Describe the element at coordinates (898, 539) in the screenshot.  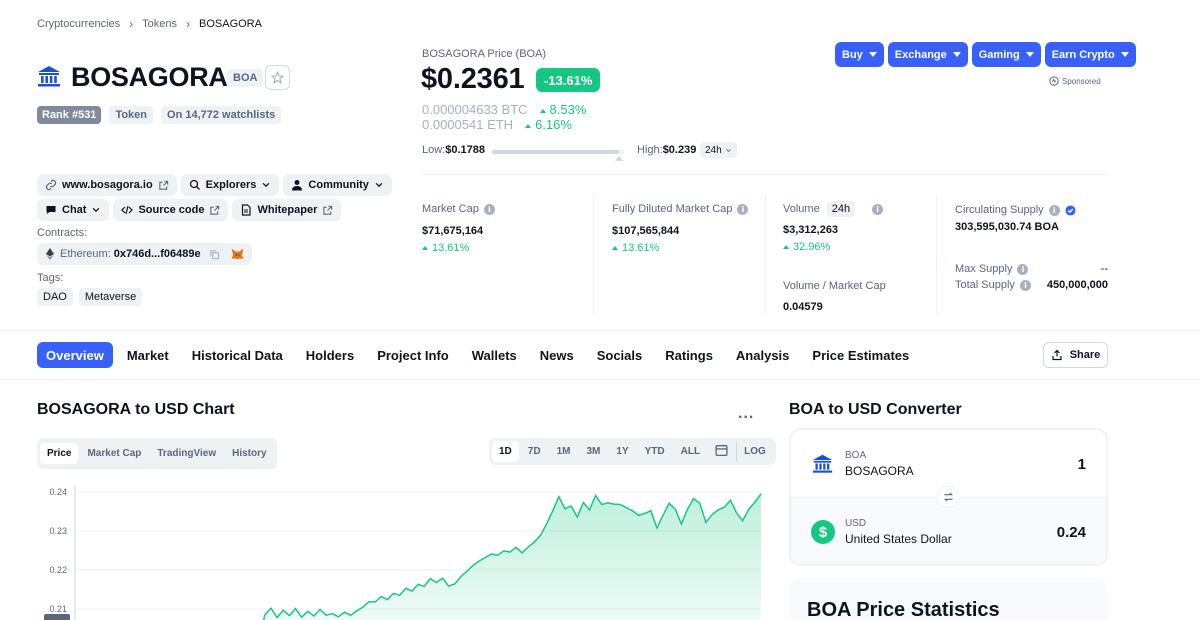
I see `to-name: United States Dollar` at that location.